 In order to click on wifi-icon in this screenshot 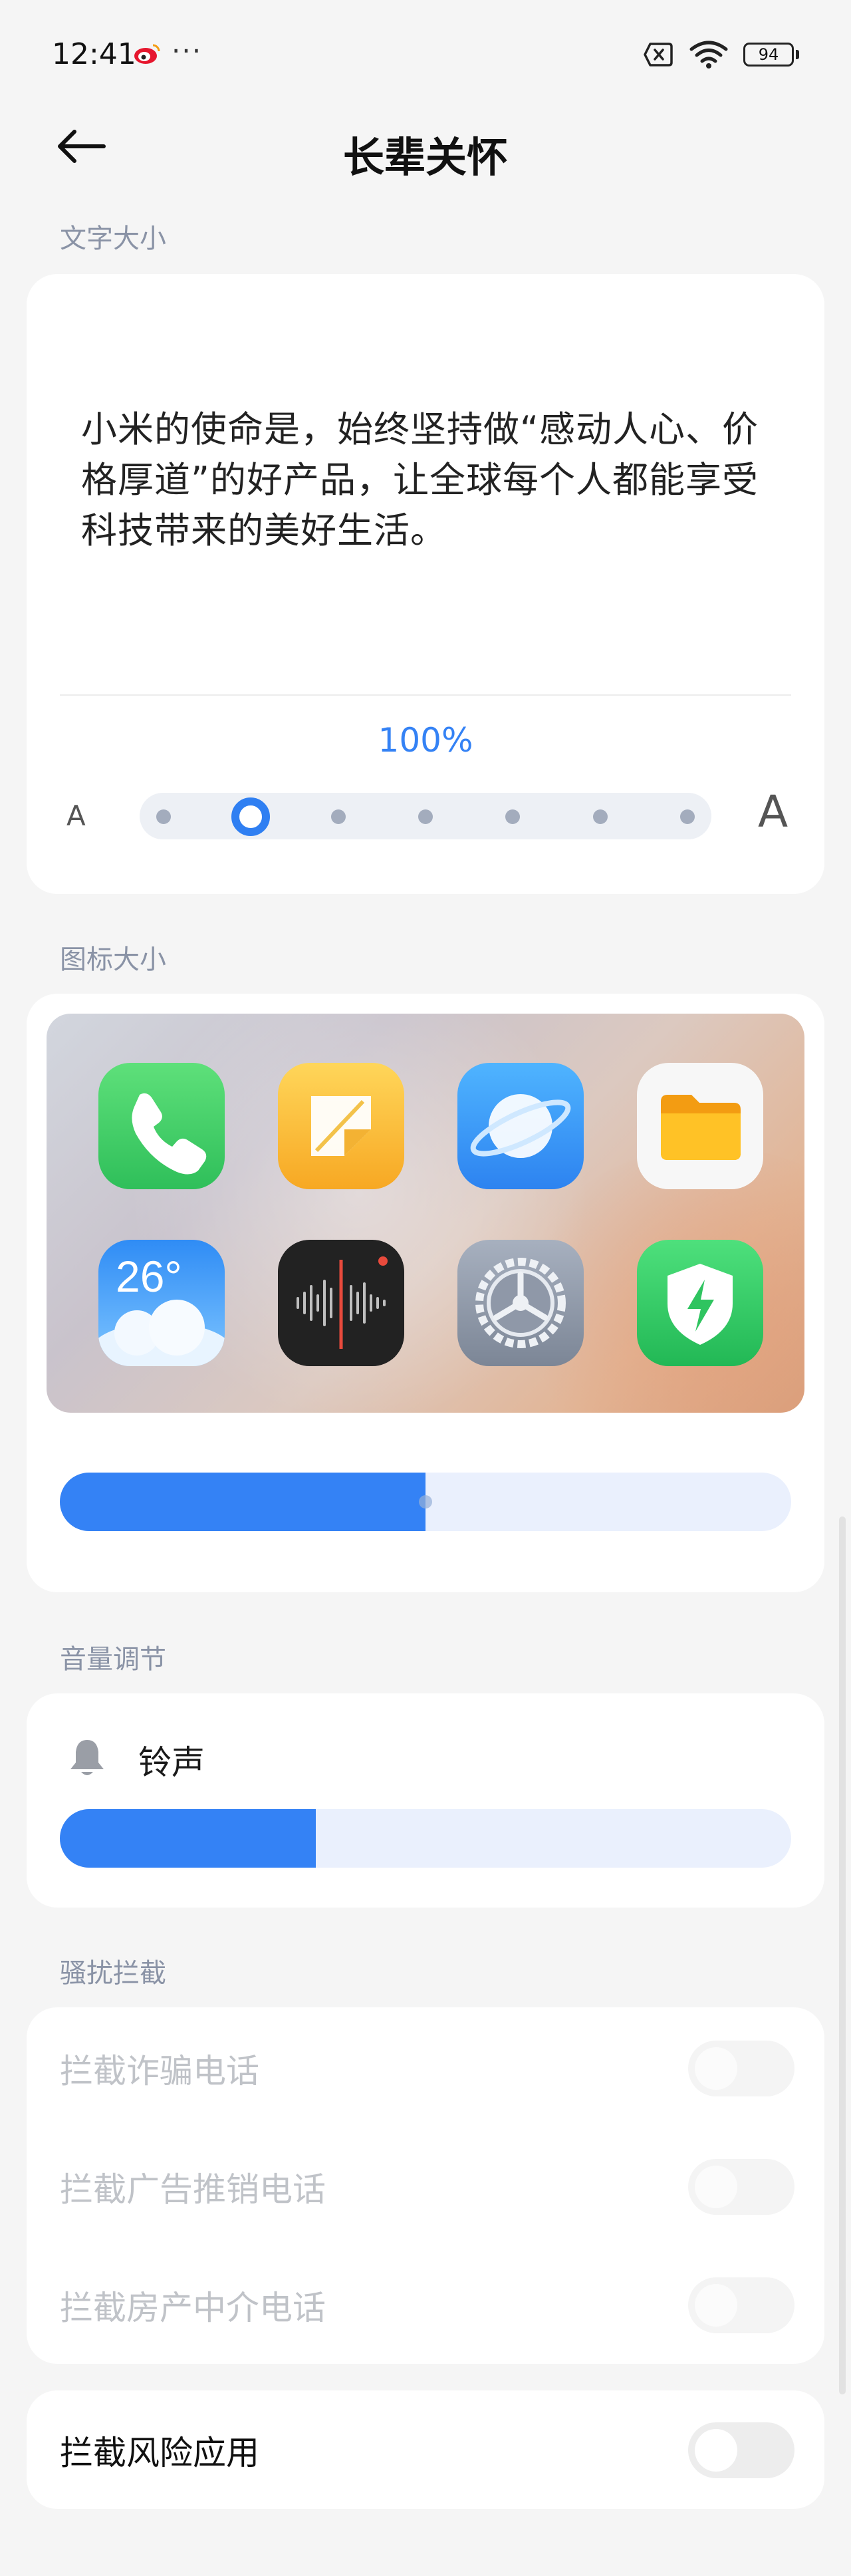, I will do `click(708, 55)`.